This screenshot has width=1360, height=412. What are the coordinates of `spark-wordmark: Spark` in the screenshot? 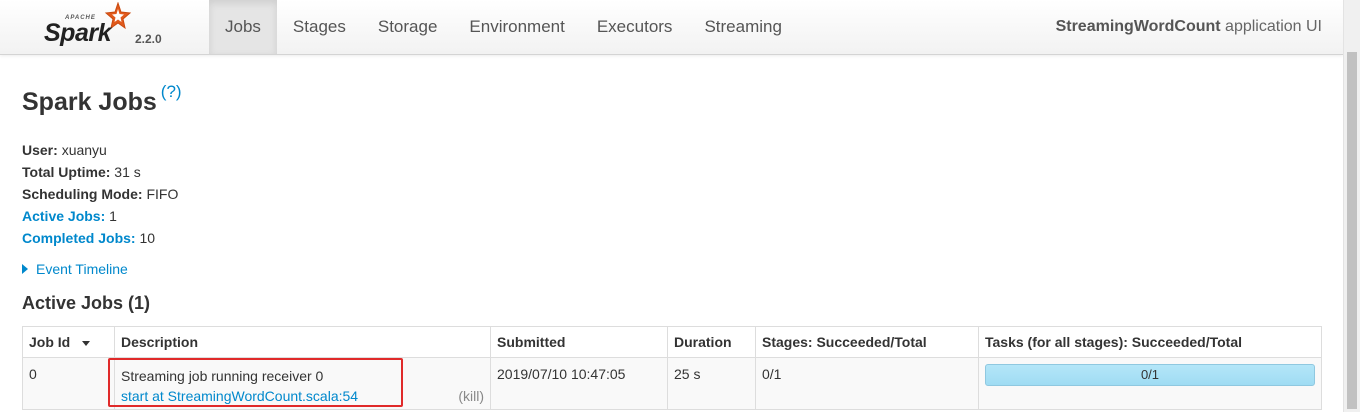 It's located at (77, 33).